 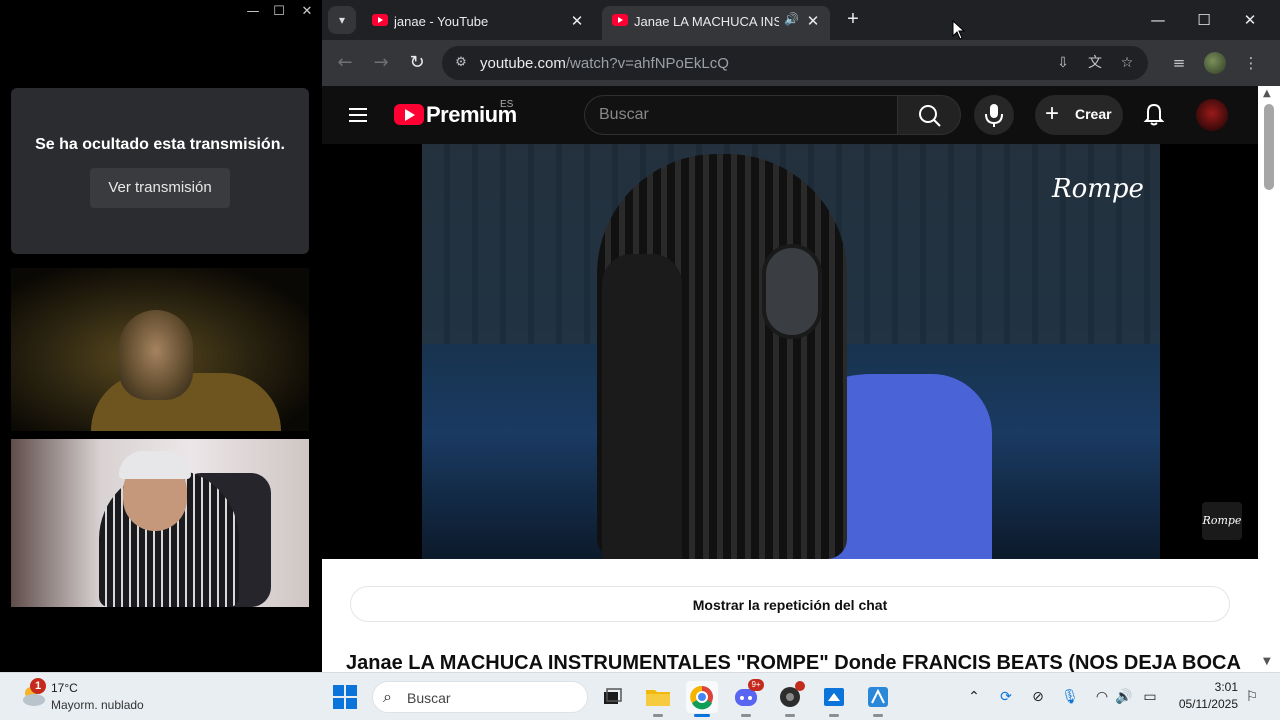 What do you see at coordinates (160, 188) in the screenshot?
I see `show-stream-button: Ver transmisión` at bounding box center [160, 188].